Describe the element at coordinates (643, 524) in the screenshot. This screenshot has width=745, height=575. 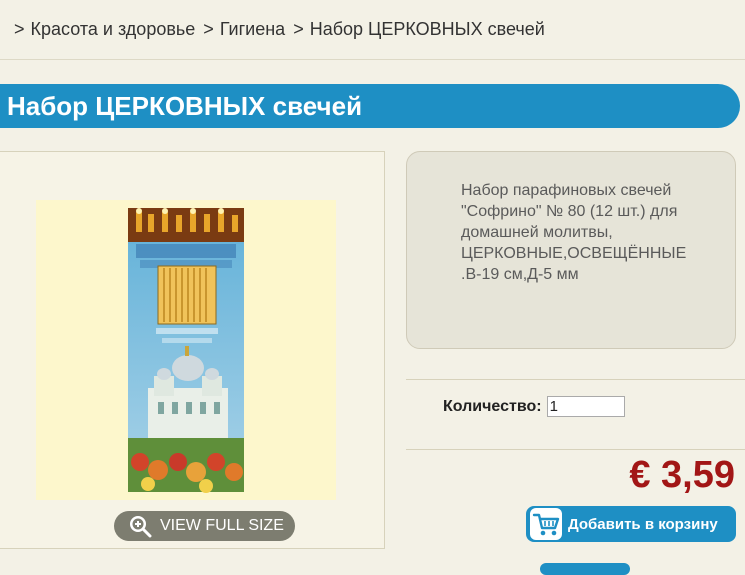
I see `add-to-cart-label: Добавить в корзину` at that location.